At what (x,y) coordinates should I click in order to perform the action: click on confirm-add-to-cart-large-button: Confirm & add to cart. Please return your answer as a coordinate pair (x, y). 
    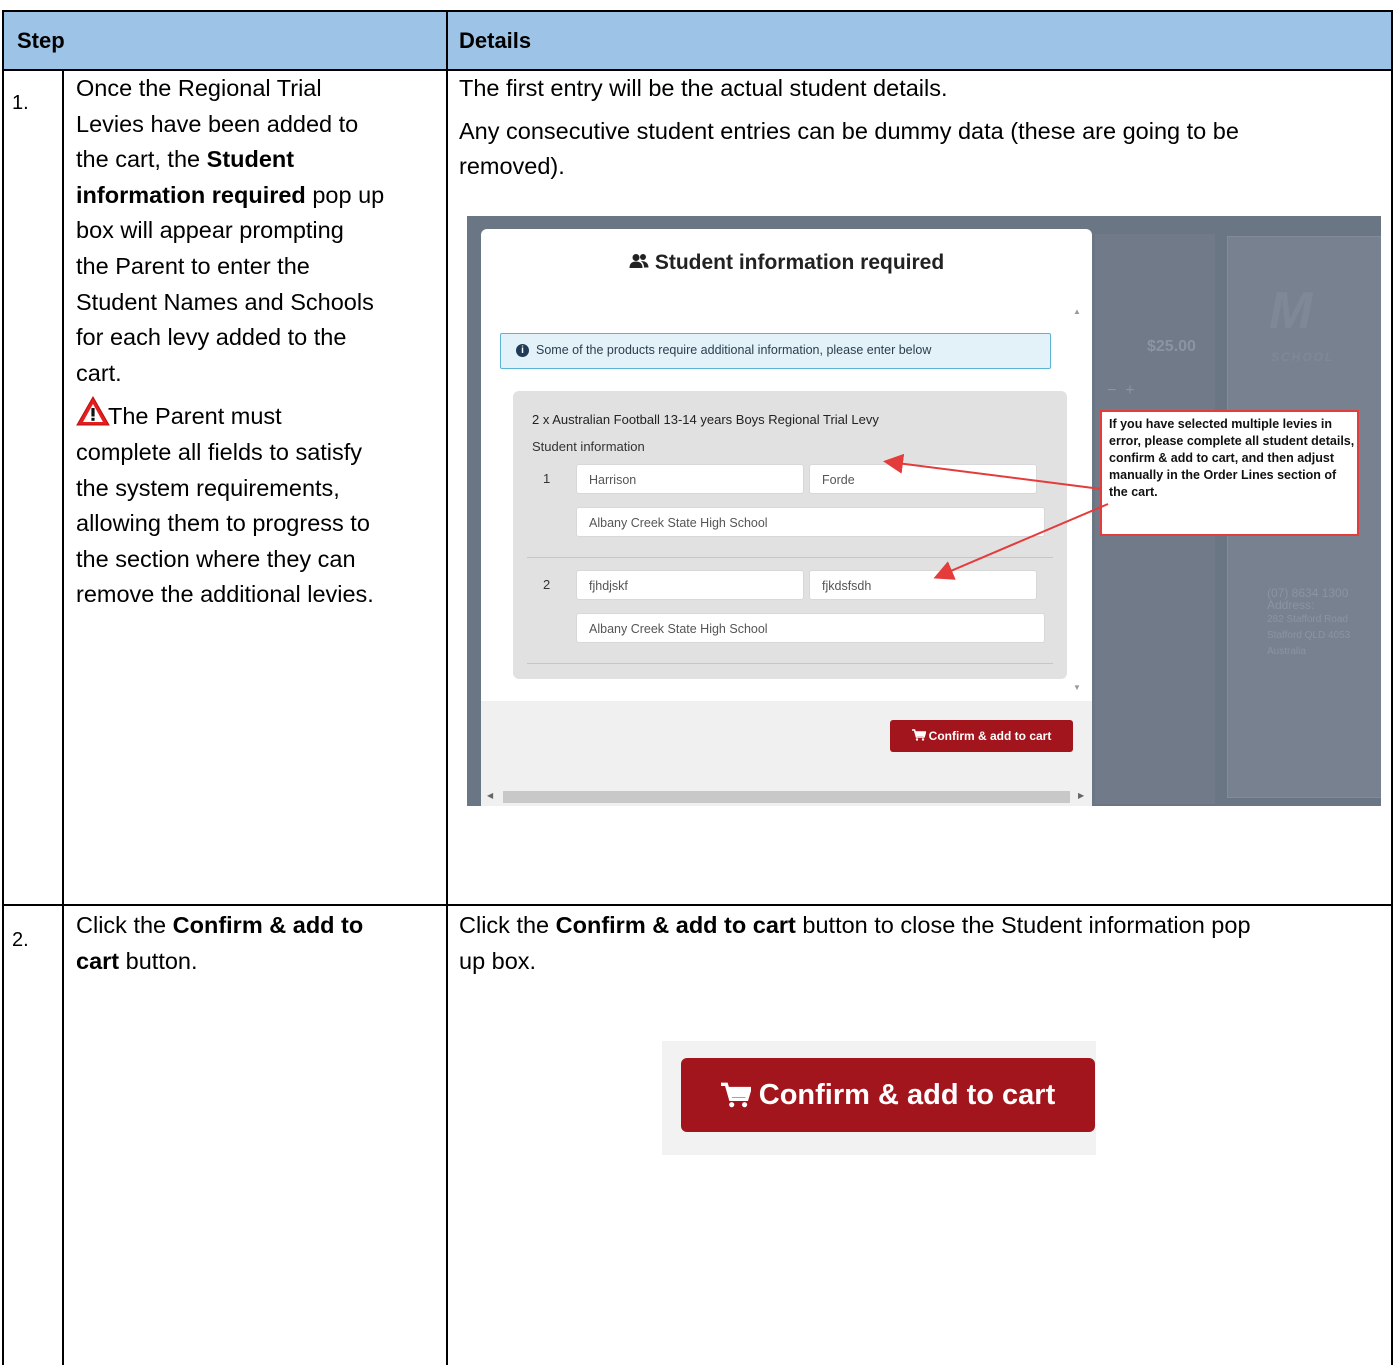
    Looking at the image, I should click on (888, 1095).